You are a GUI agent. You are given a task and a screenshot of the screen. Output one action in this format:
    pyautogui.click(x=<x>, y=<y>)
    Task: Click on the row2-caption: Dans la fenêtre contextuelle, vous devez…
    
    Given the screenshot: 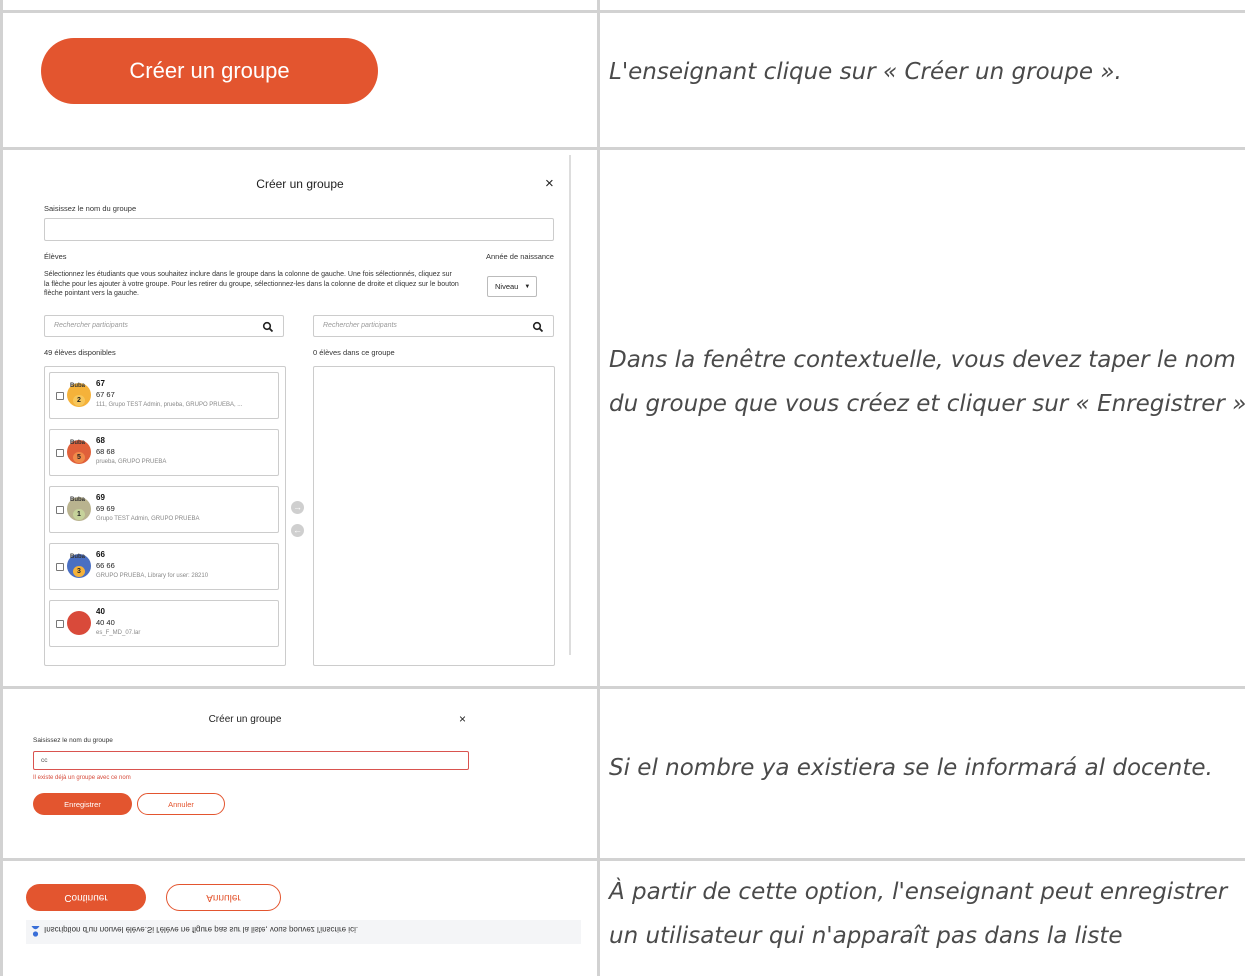 What is the action you would take?
    pyautogui.click(x=927, y=382)
    